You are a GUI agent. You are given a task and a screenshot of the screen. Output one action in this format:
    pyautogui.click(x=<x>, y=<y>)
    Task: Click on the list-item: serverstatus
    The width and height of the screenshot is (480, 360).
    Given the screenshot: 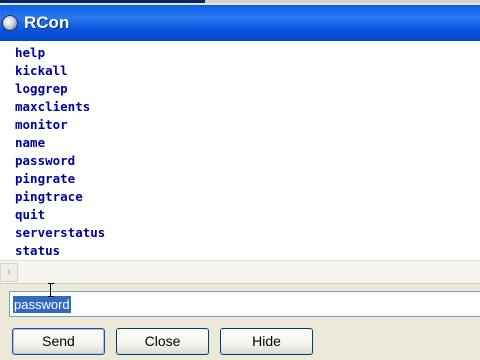 What is the action you would take?
    pyautogui.click(x=60, y=232)
    